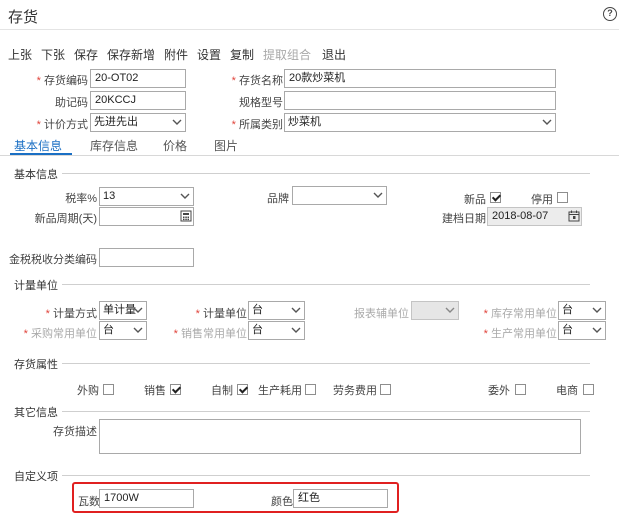 Image resolution: width=619 pixels, height=516 pixels. Describe the element at coordinates (385, 389) in the screenshot. I see `attr-labor-checkbox` at that location.